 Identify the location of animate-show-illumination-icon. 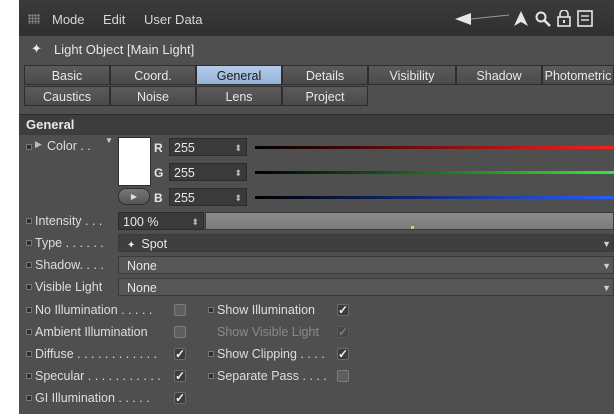
(211, 310).